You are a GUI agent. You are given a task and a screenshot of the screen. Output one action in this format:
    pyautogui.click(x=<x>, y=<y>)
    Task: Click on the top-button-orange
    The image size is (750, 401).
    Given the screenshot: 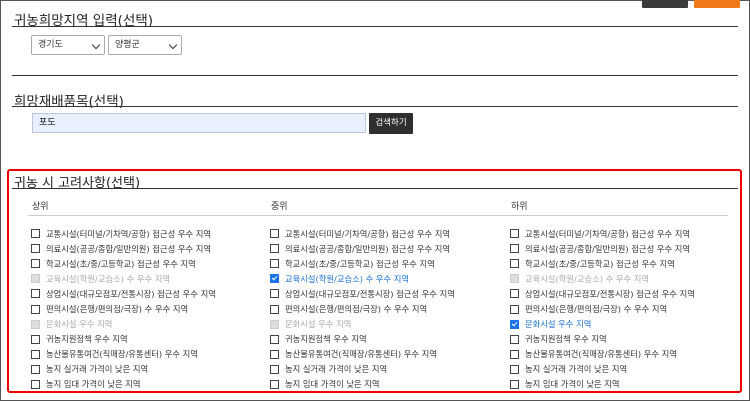 What is the action you would take?
    pyautogui.click(x=717, y=4)
    